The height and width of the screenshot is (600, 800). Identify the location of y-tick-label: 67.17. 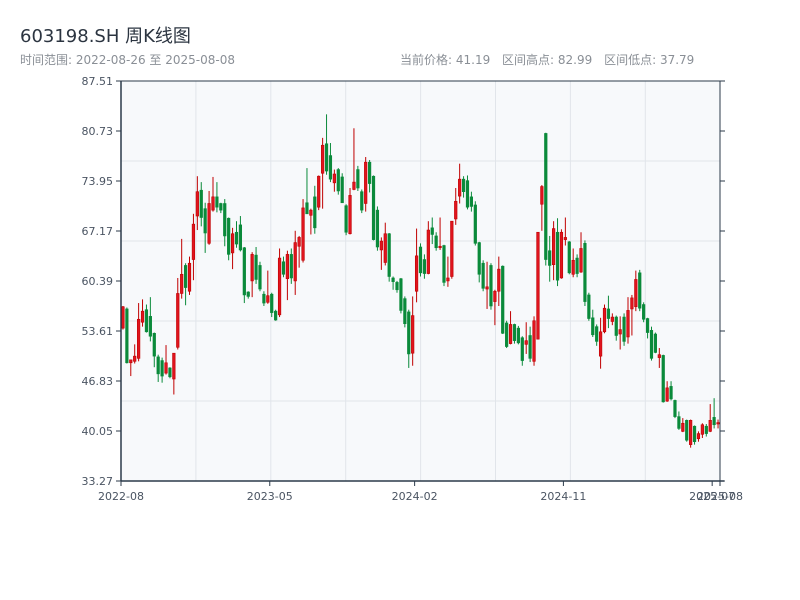
(98, 231).